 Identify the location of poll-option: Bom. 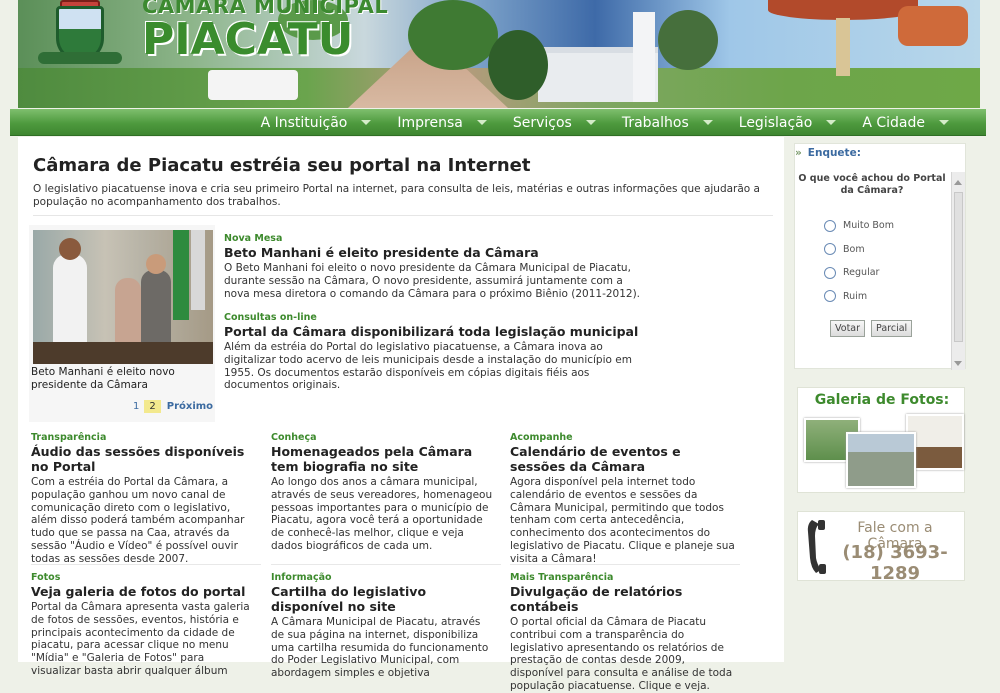
(859, 250).